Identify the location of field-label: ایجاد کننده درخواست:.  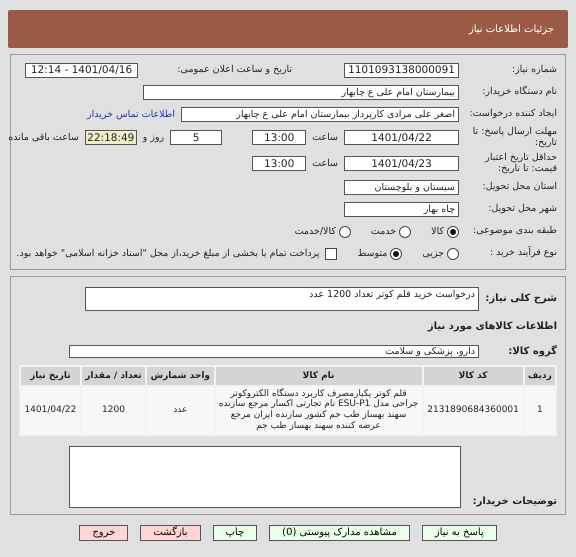
(512, 114).